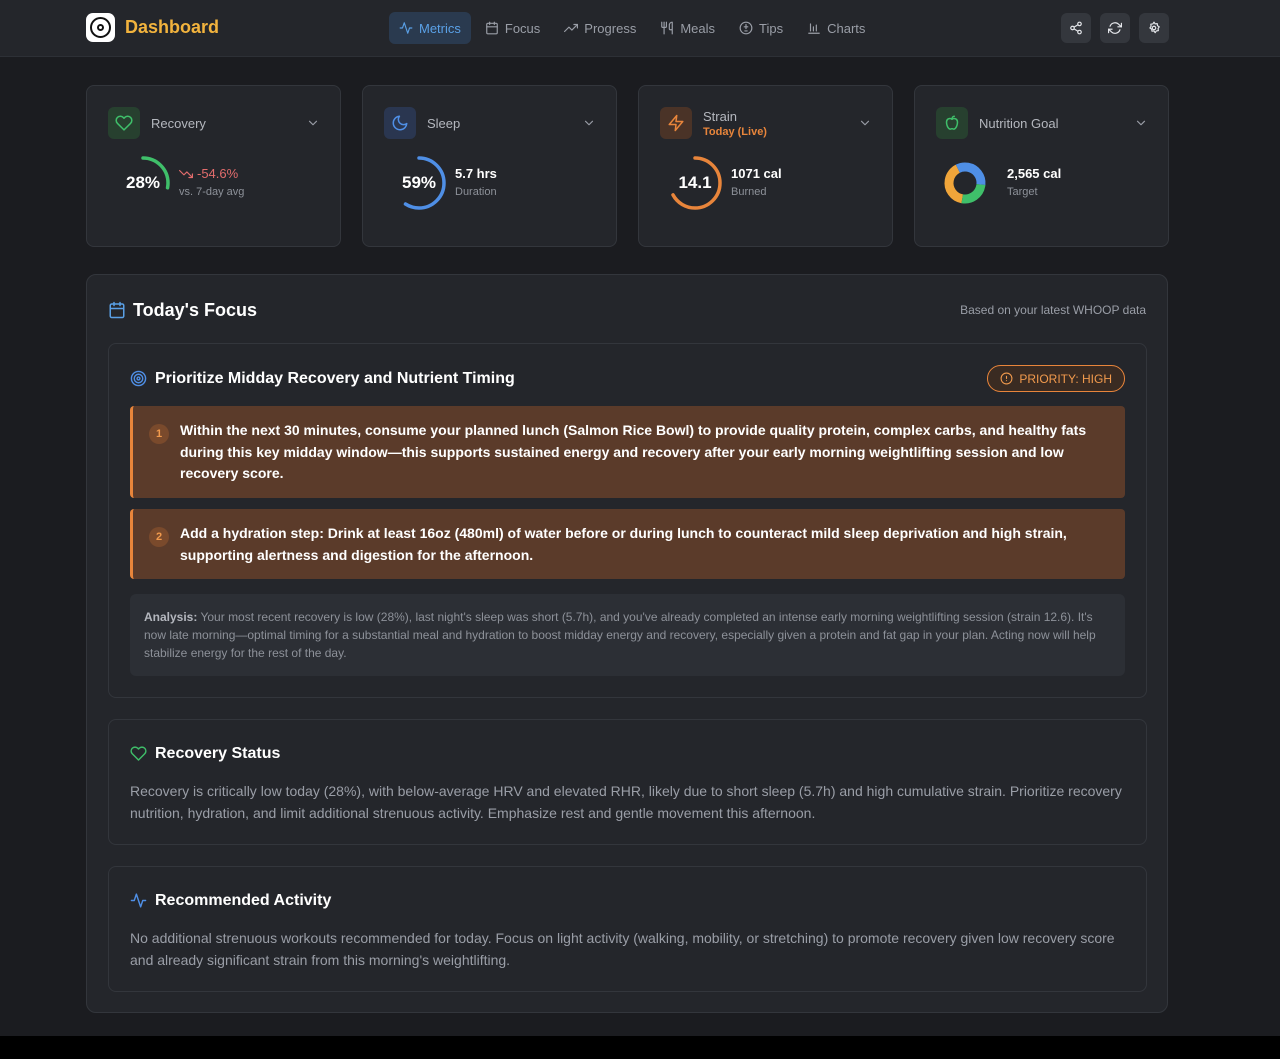  I want to click on strain-calories-label: Burned, so click(749, 192).